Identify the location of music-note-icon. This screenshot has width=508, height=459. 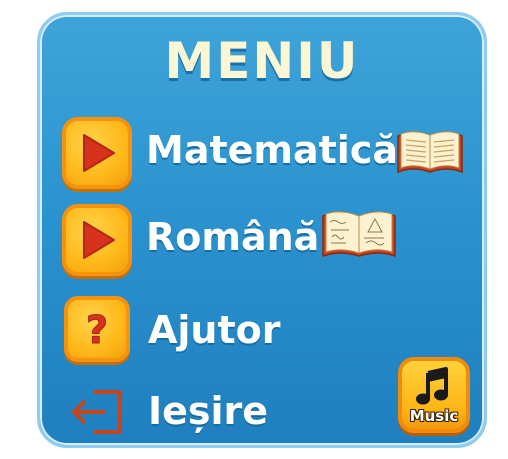
(432, 386).